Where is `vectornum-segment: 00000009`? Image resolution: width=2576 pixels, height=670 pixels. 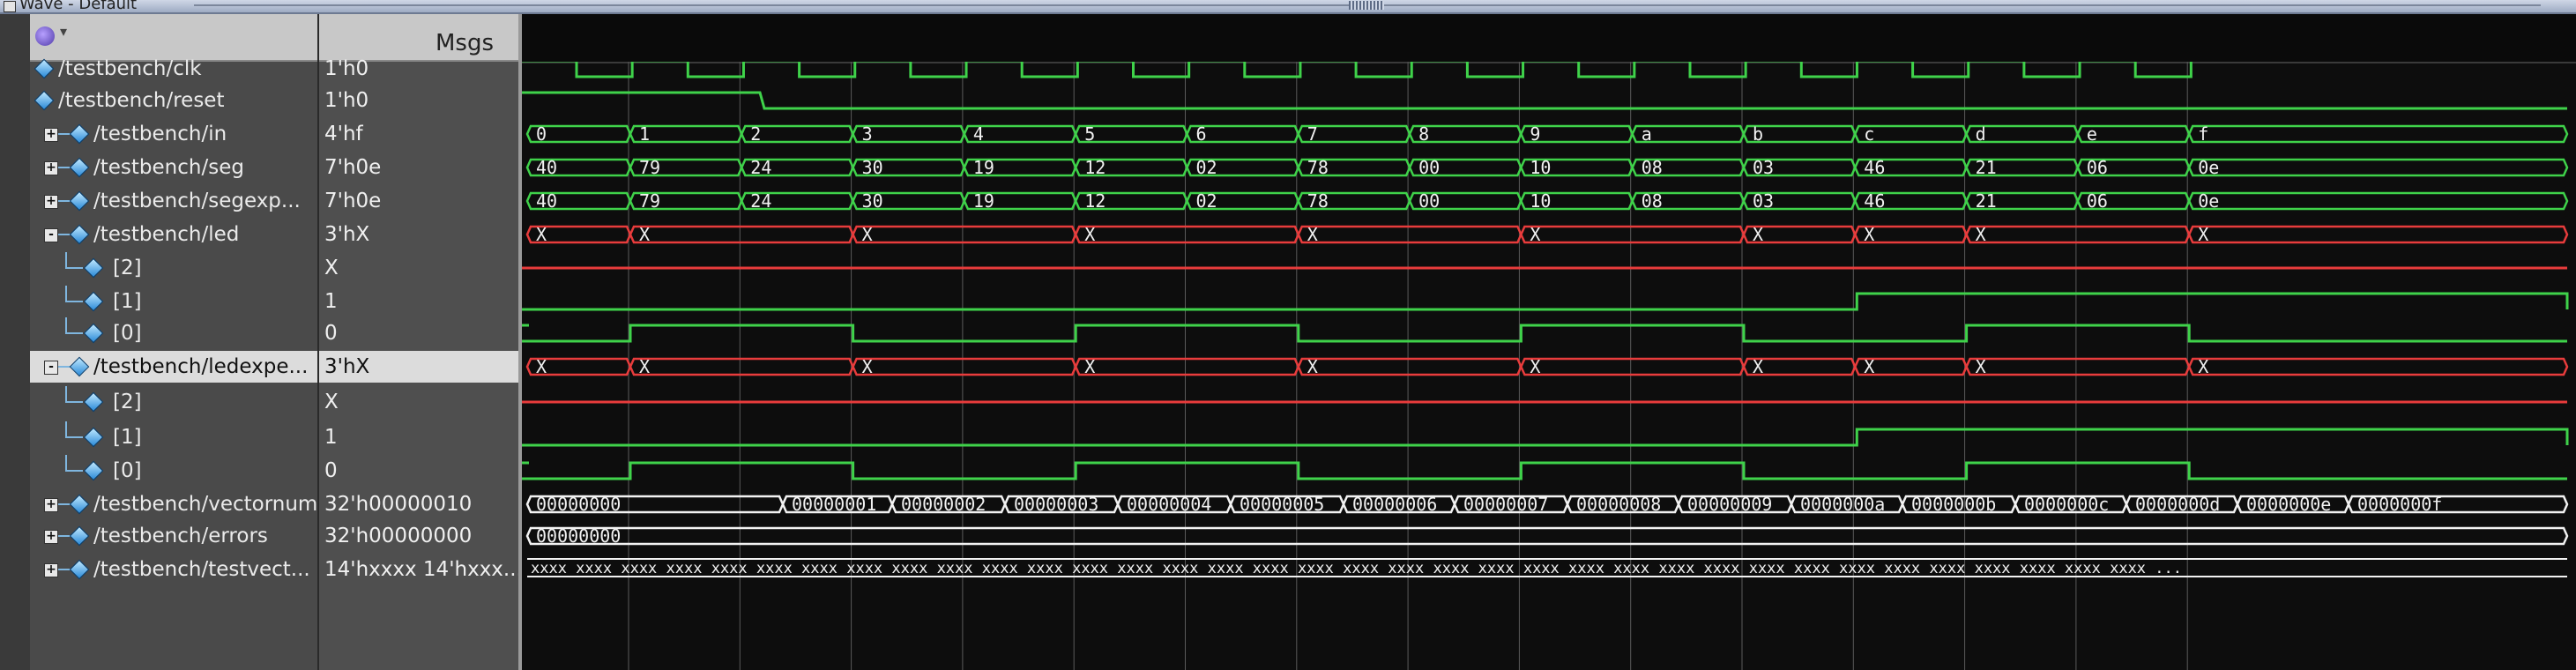 vectornum-segment: 00000009 is located at coordinates (1735, 504).